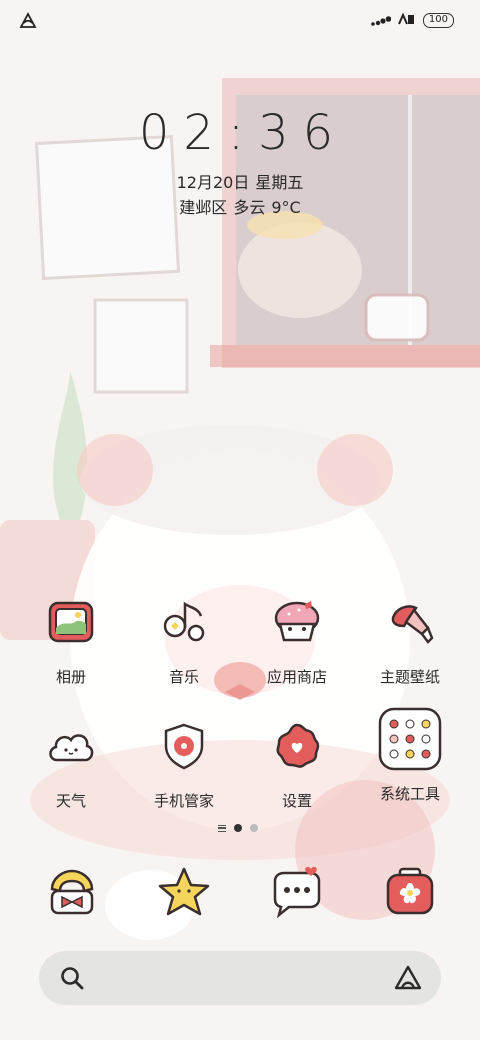 This screenshot has height=1040, width=480. I want to click on photo-album-icon, so click(71, 622).